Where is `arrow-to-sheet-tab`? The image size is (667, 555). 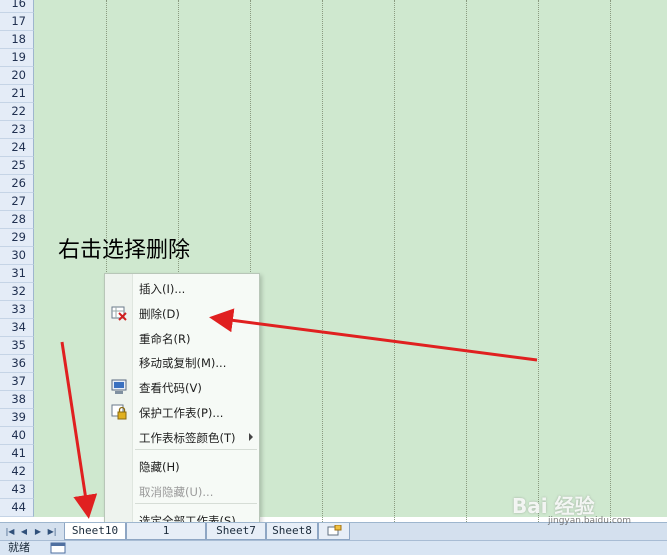 arrow-to-sheet-tab is located at coordinates (79, 430).